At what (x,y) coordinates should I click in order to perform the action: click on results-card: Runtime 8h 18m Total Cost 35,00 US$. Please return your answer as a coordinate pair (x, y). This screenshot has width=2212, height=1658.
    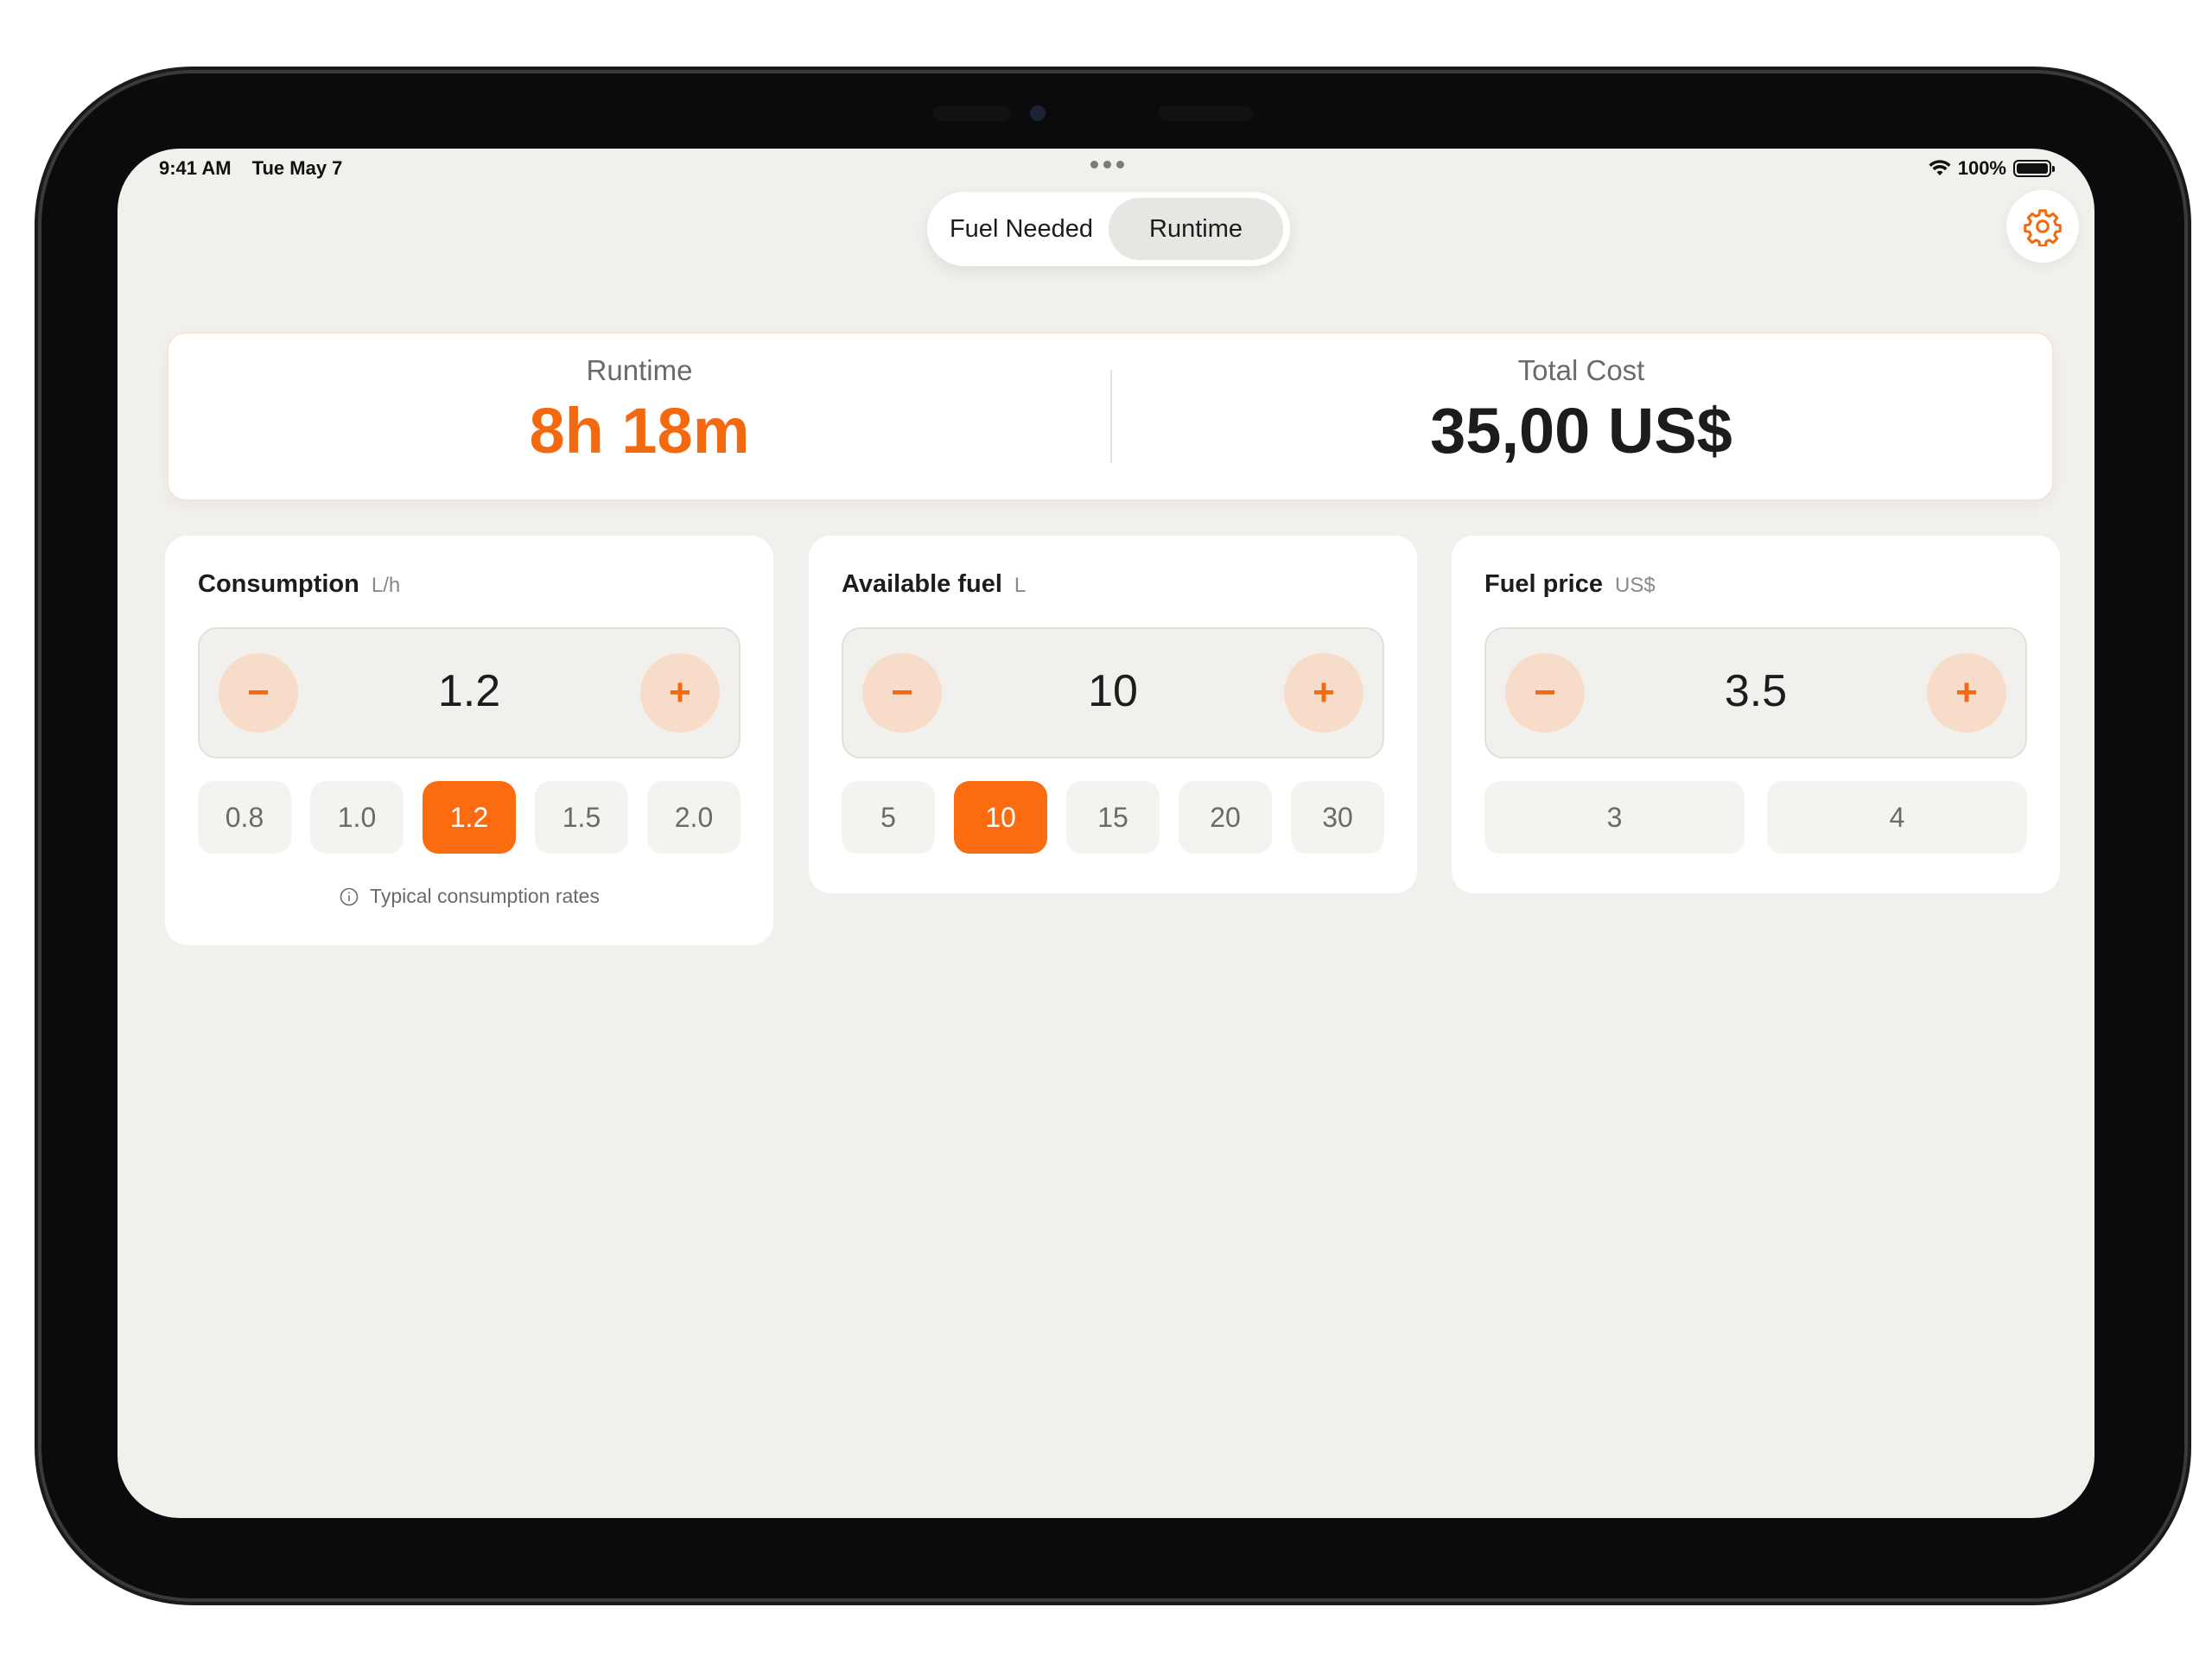
    Looking at the image, I should click on (1110, 416).